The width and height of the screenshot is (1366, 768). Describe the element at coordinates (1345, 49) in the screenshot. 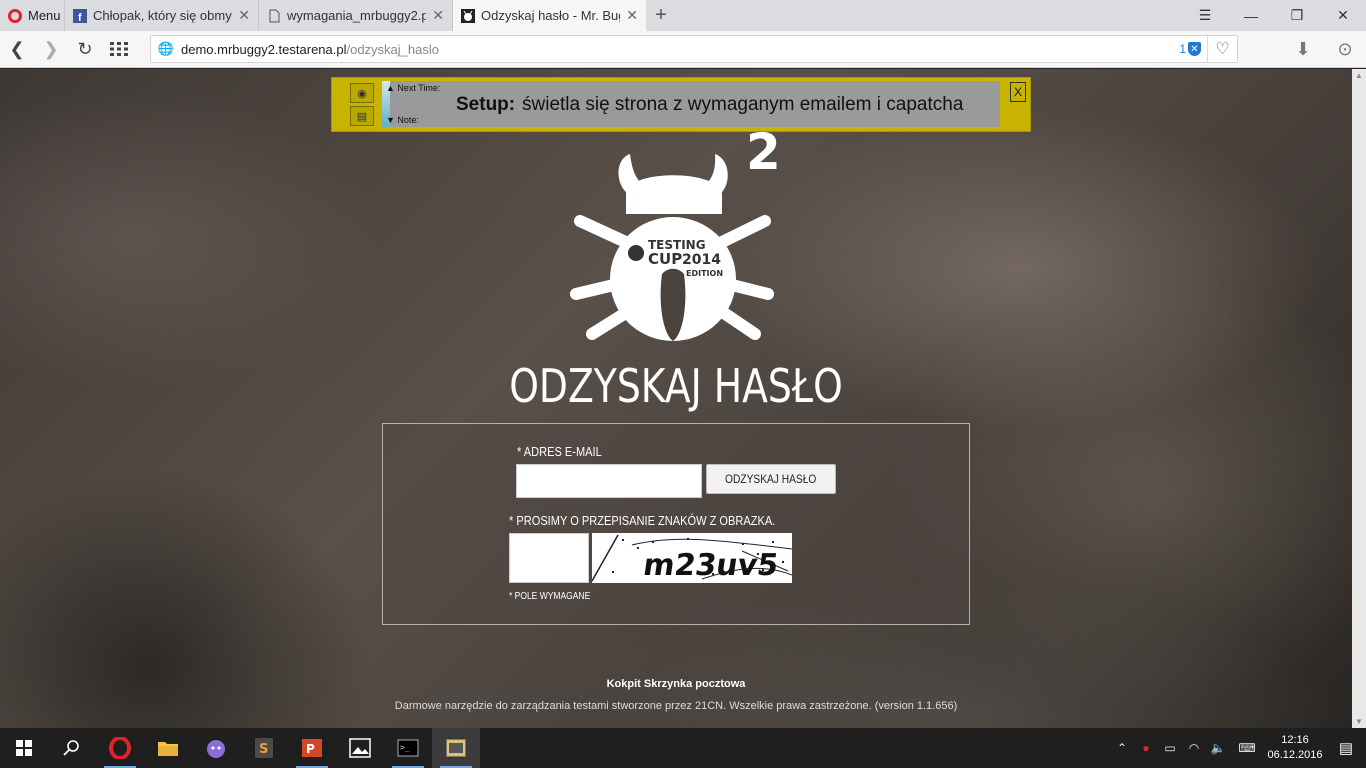

I see `downloads-icon: ⊙` at that location.